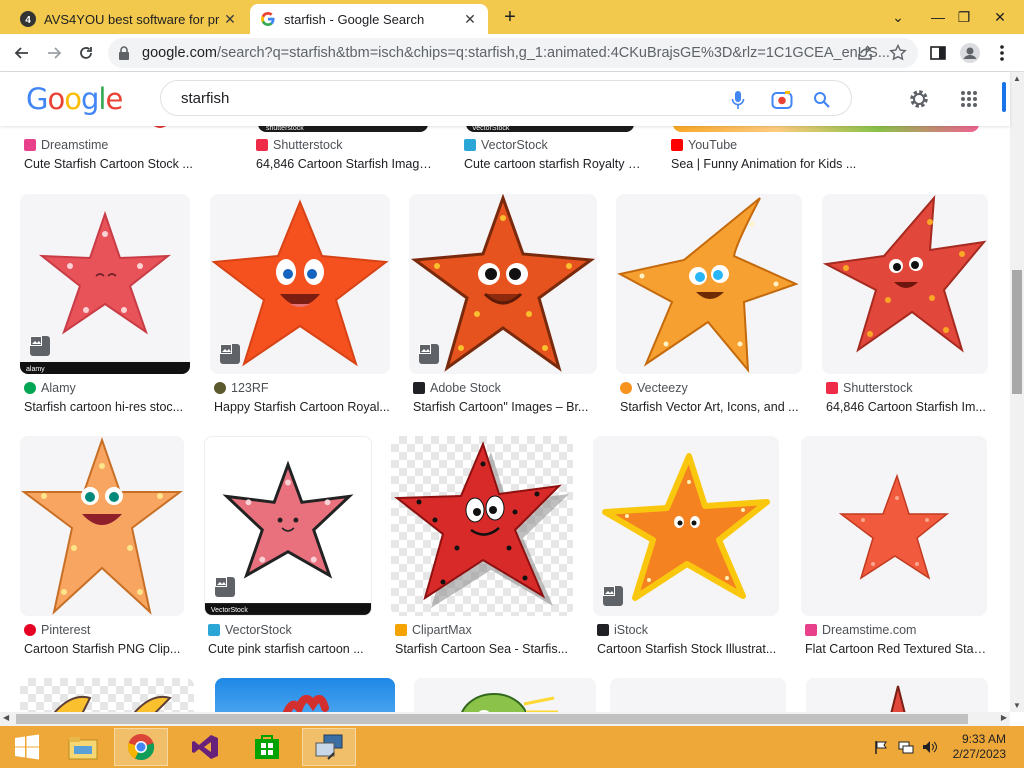 Image resolution: width=1024 pixels, height=768 pixels. I want to click on result-source: 123RF, so click(241, 388).